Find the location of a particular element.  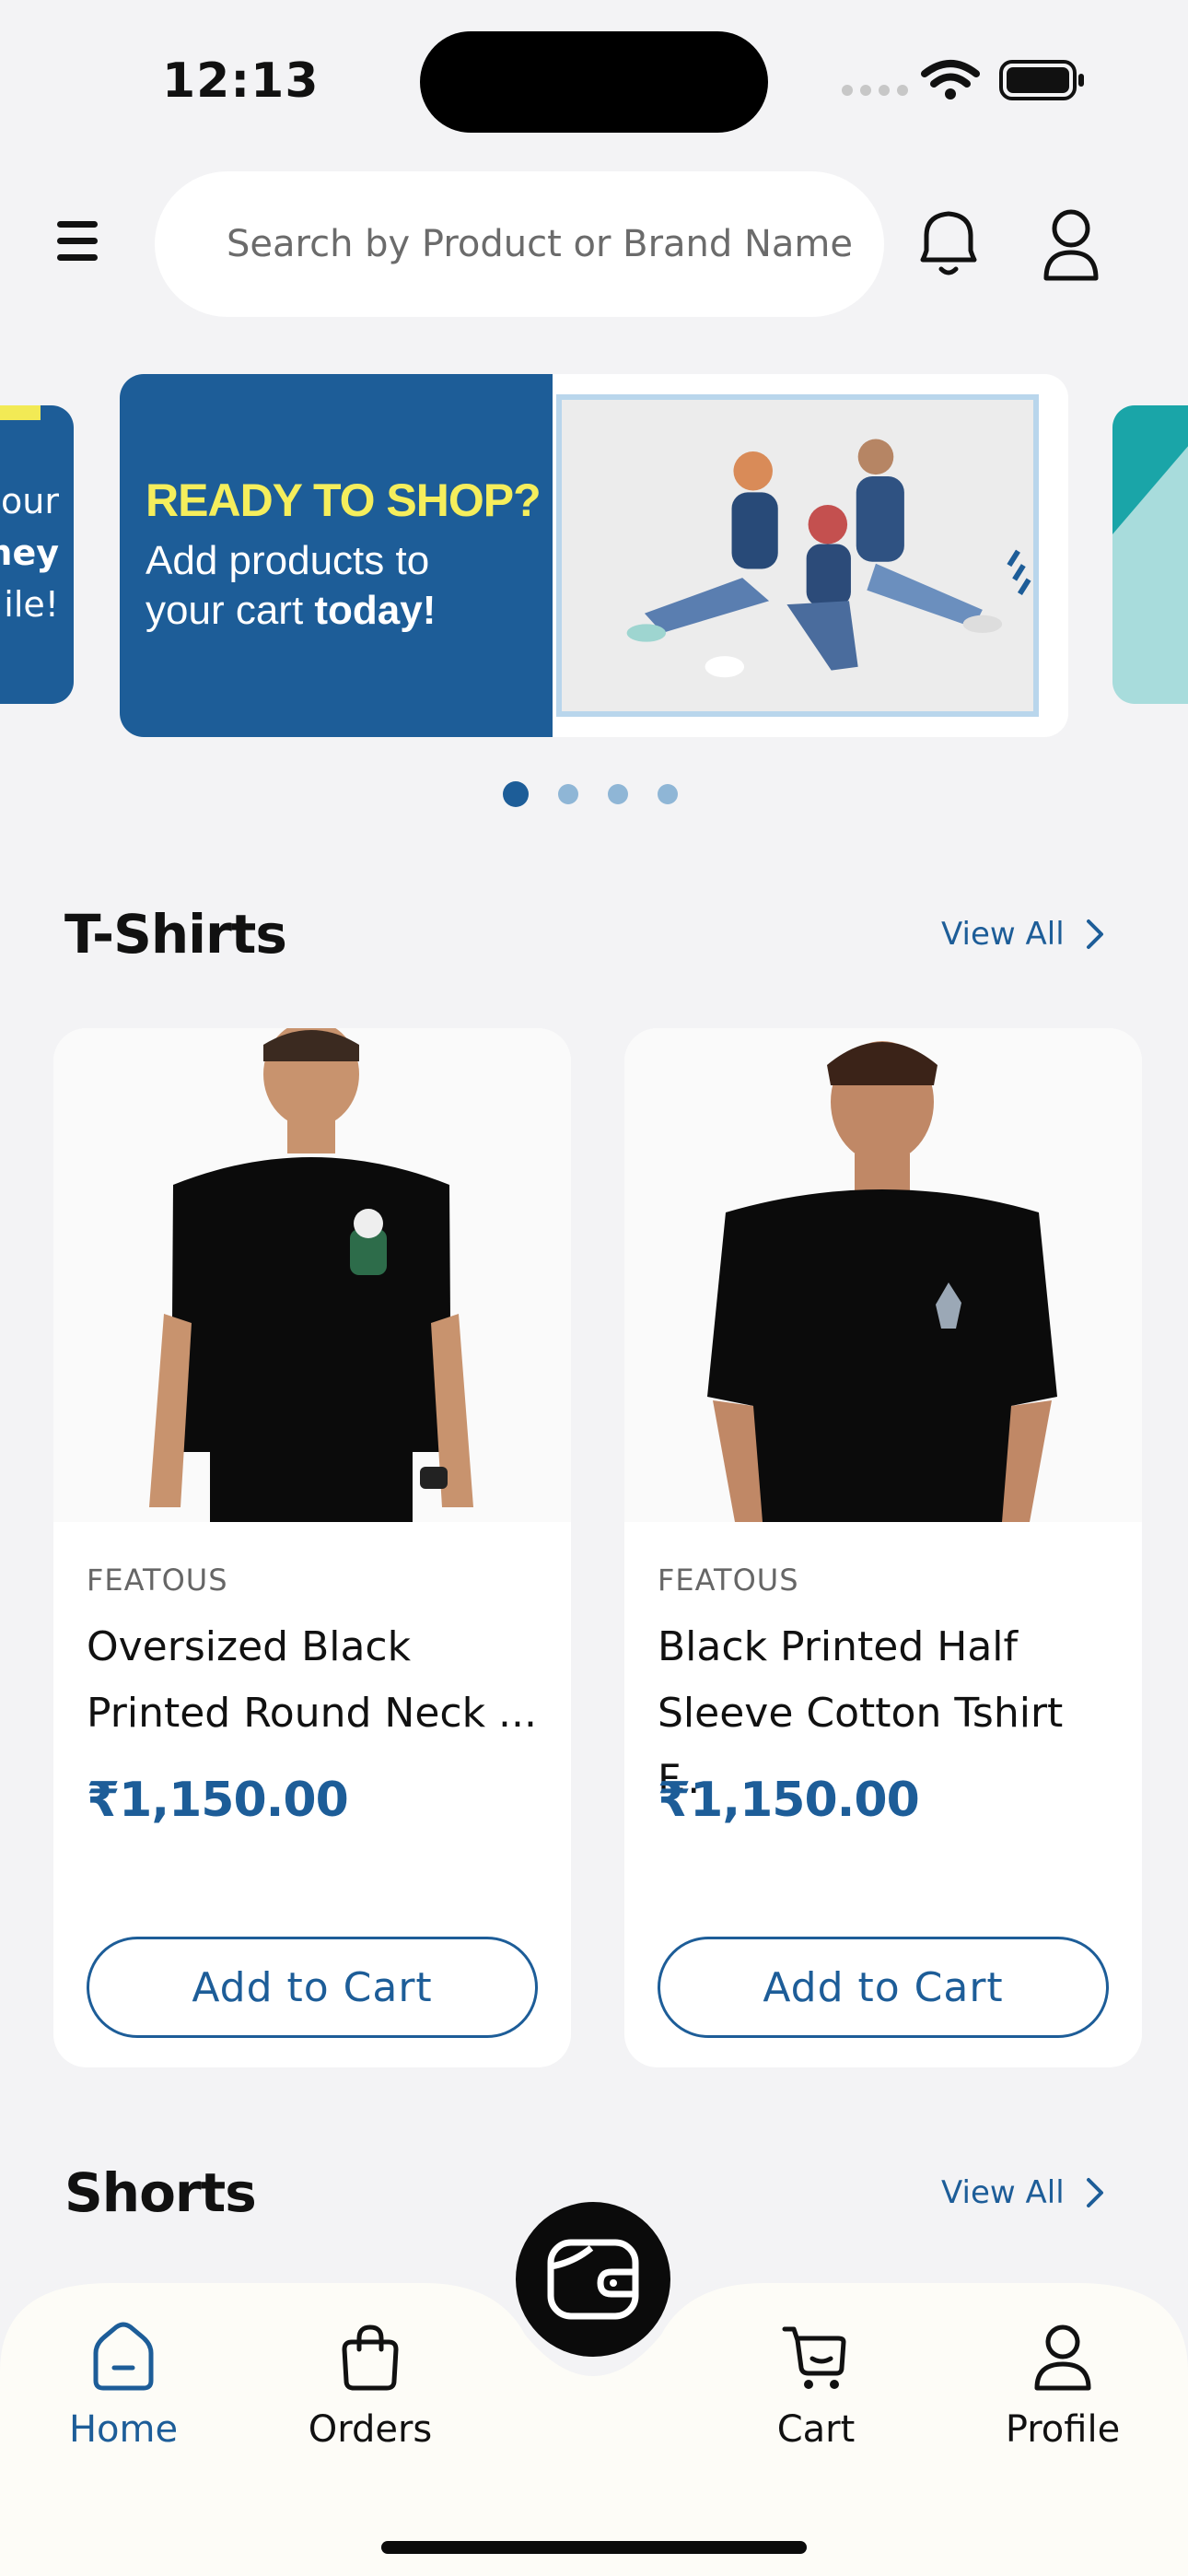

dynamic-island is located at coordinates (594, 82).